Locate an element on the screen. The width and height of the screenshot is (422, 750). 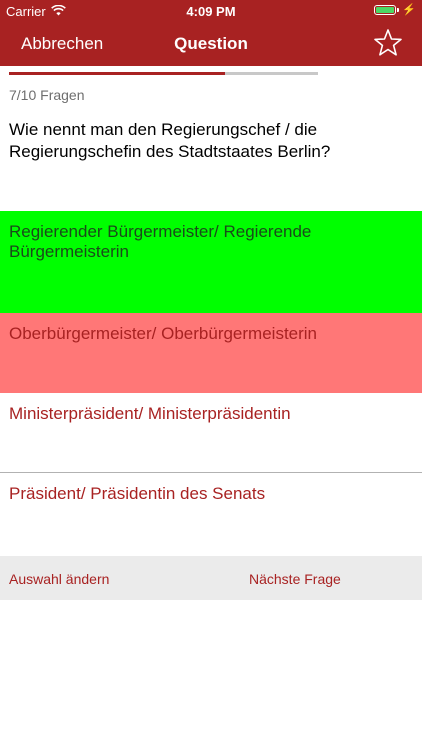
next-question-button: Nächste Frage is located at coordinates (295, 579).